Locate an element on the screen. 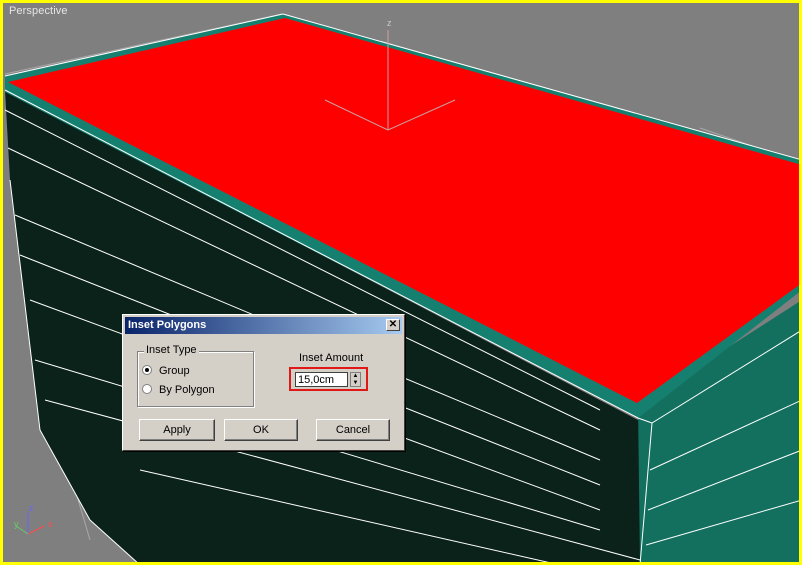 The image size is (802, 565). radio-group-label: Group is located at coordinates (174, 371).